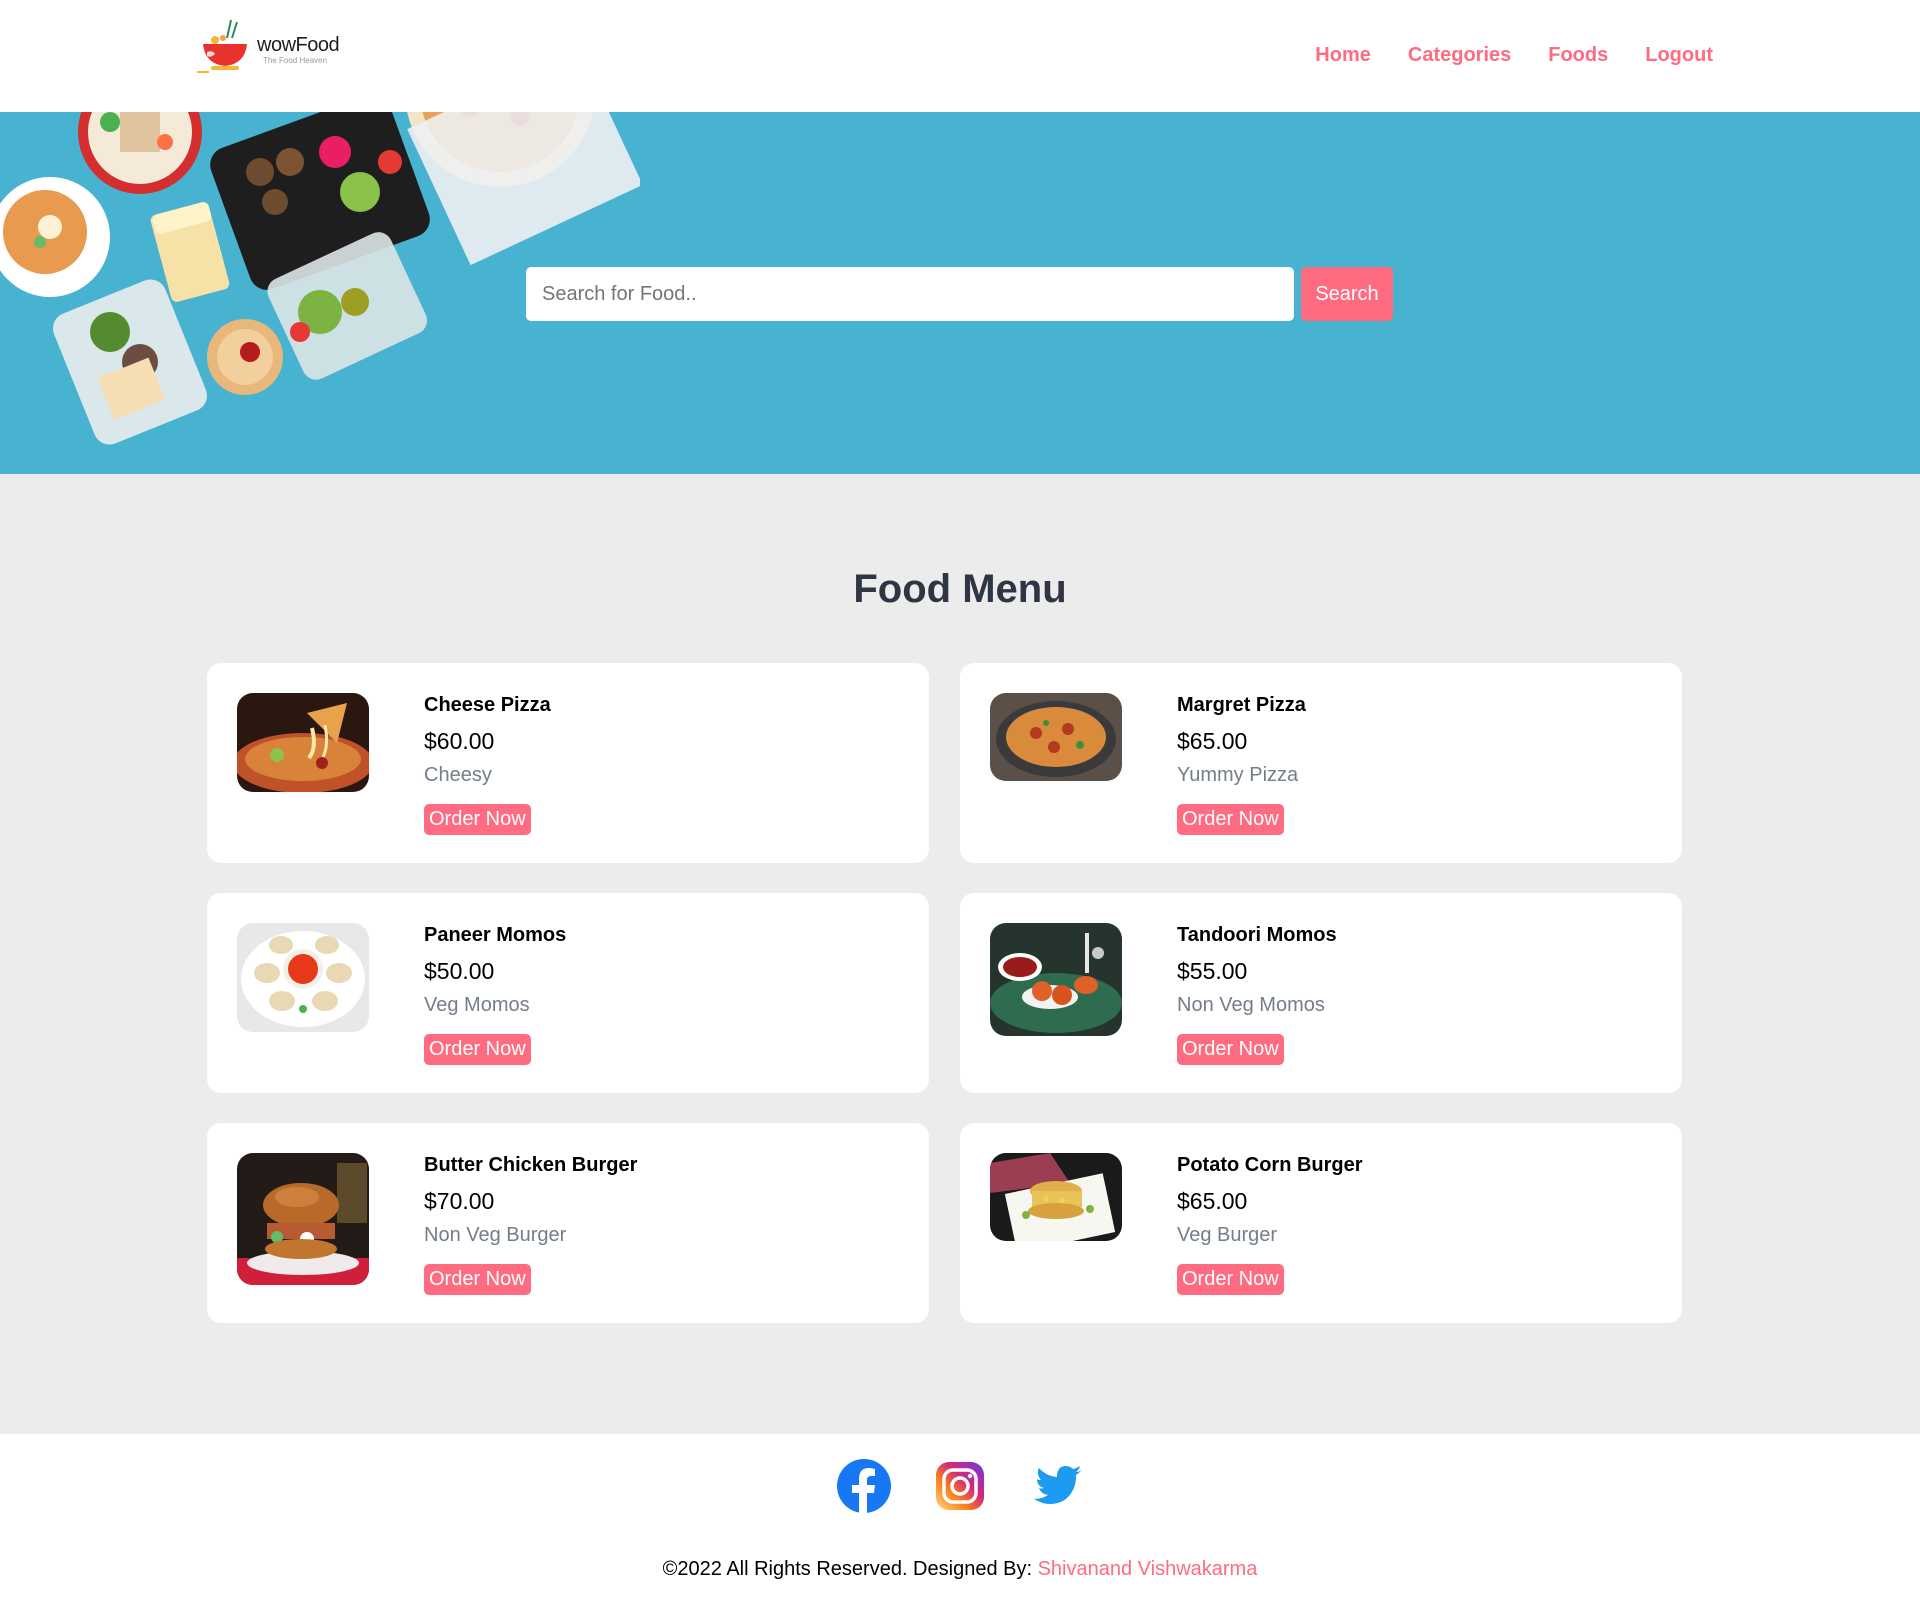 The width and height of the screenshot is (1920, 1600). I want to click on food-image-cheese-pizza, so click(303, 742).